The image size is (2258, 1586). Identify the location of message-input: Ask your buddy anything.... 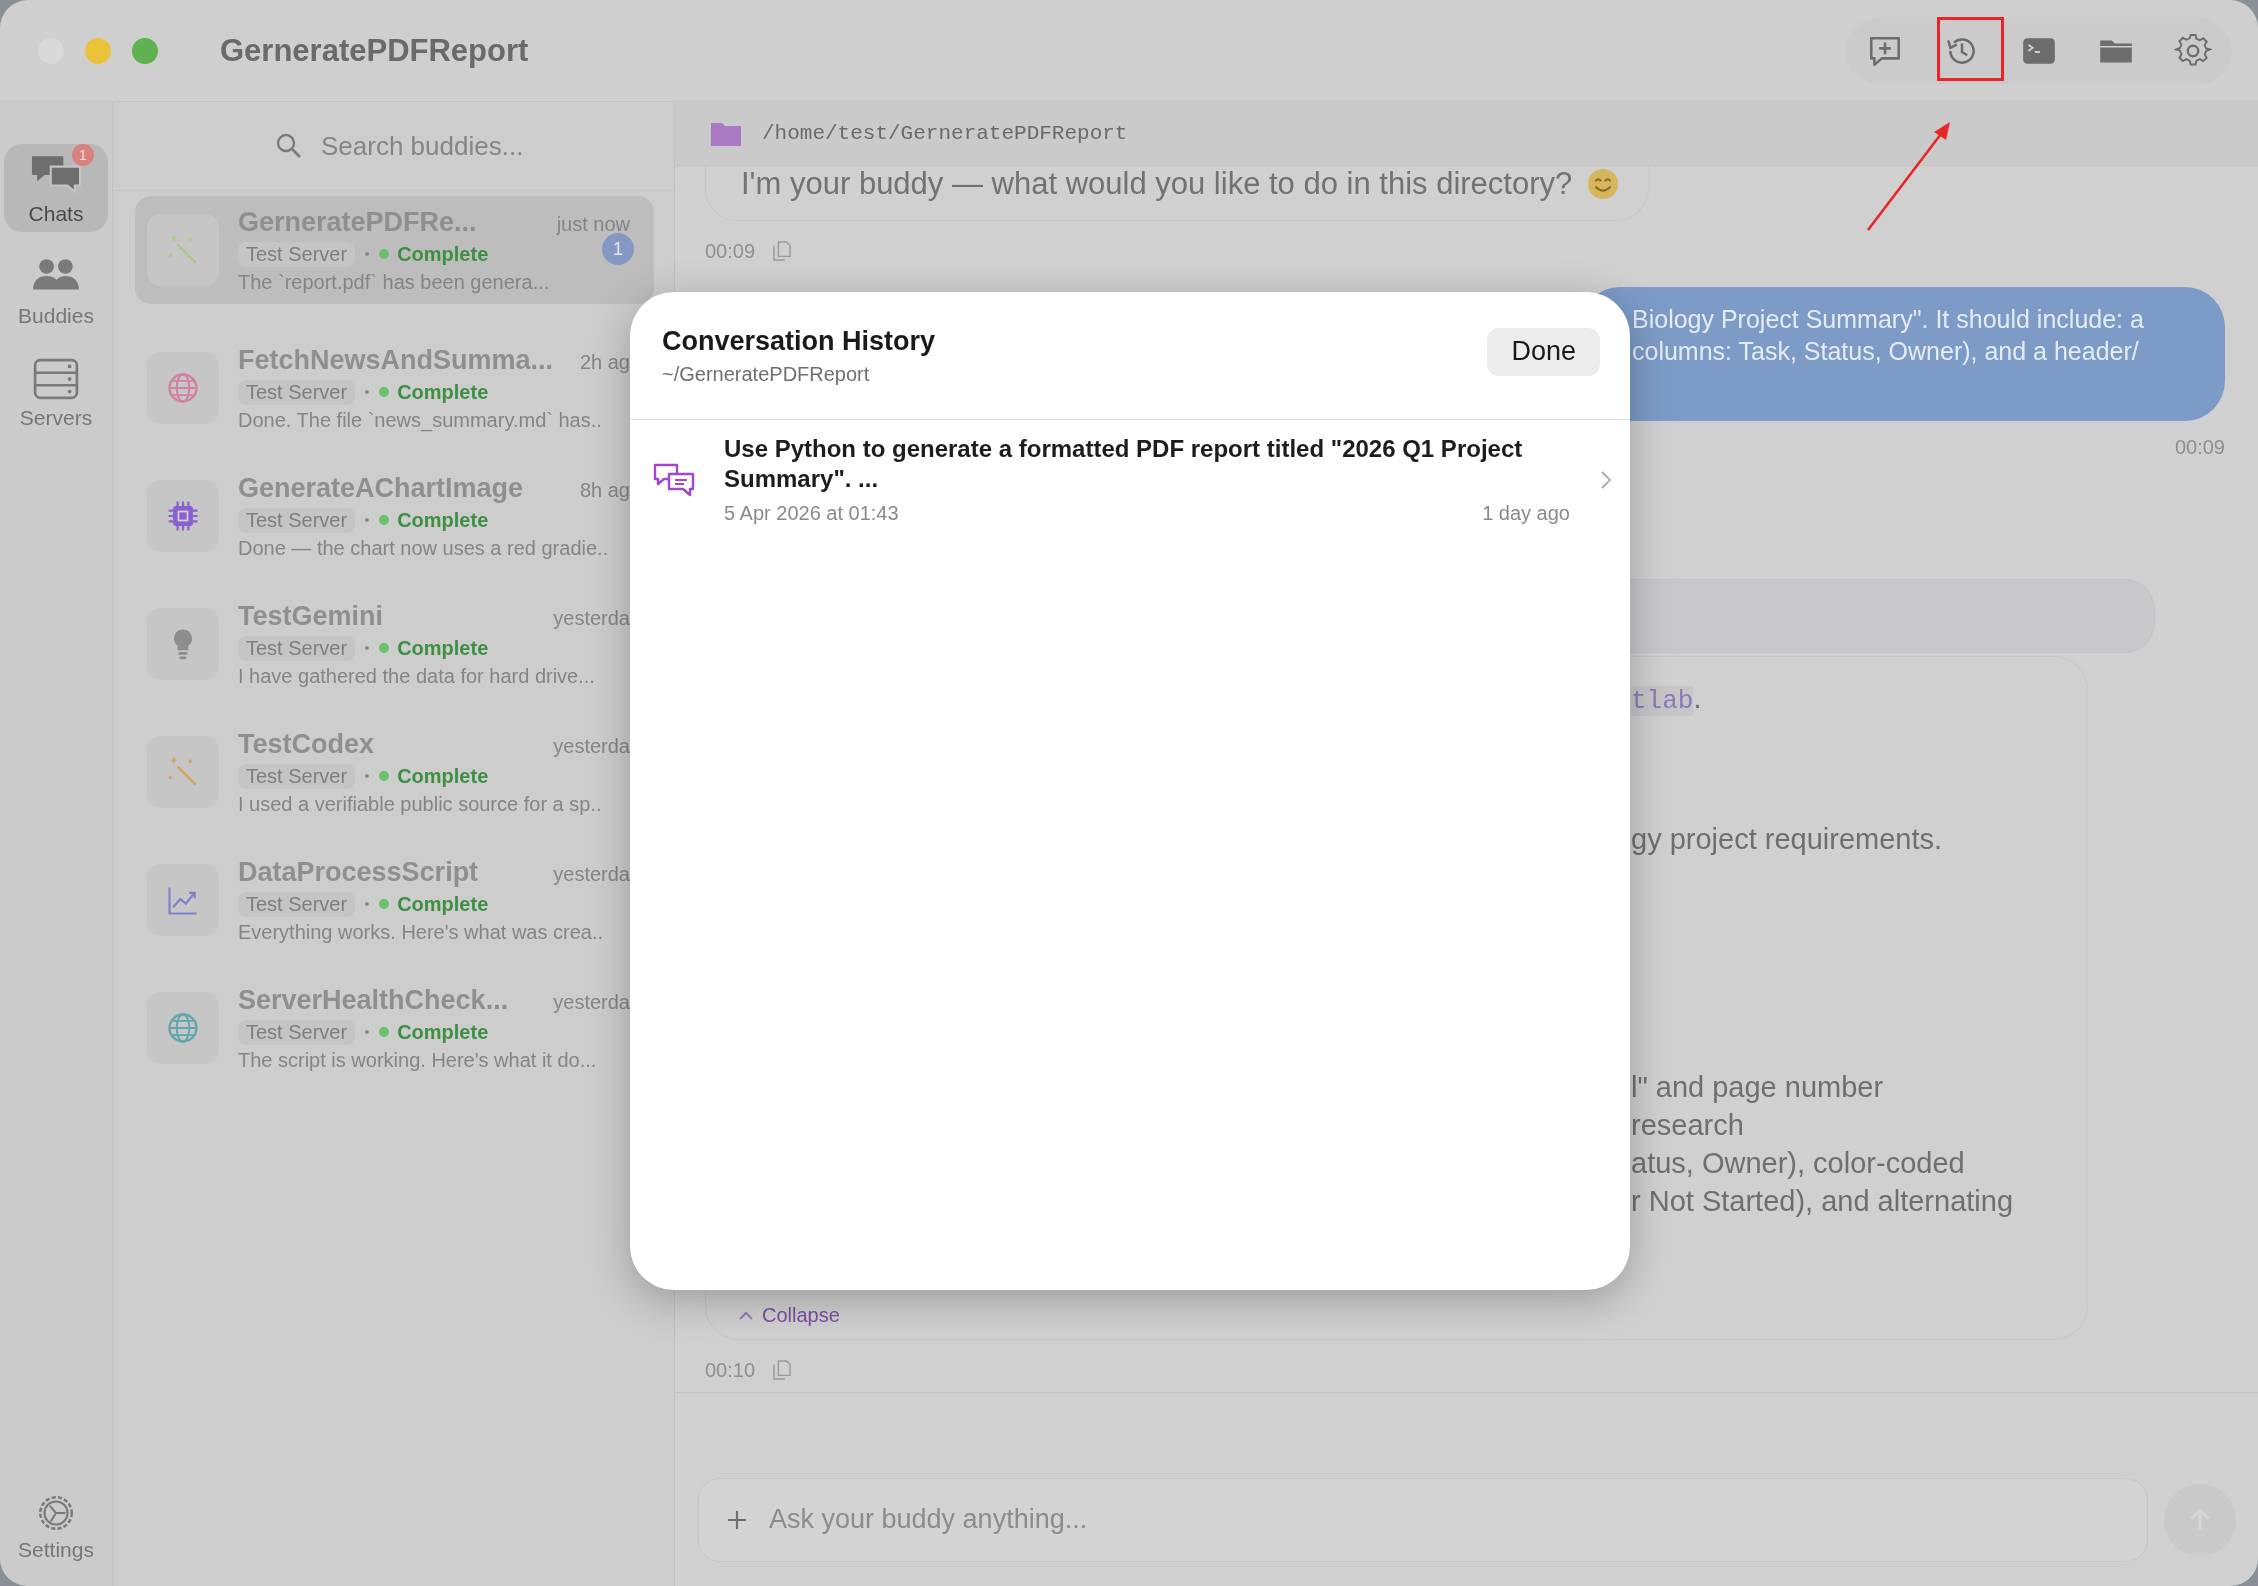
(1457, 1519).